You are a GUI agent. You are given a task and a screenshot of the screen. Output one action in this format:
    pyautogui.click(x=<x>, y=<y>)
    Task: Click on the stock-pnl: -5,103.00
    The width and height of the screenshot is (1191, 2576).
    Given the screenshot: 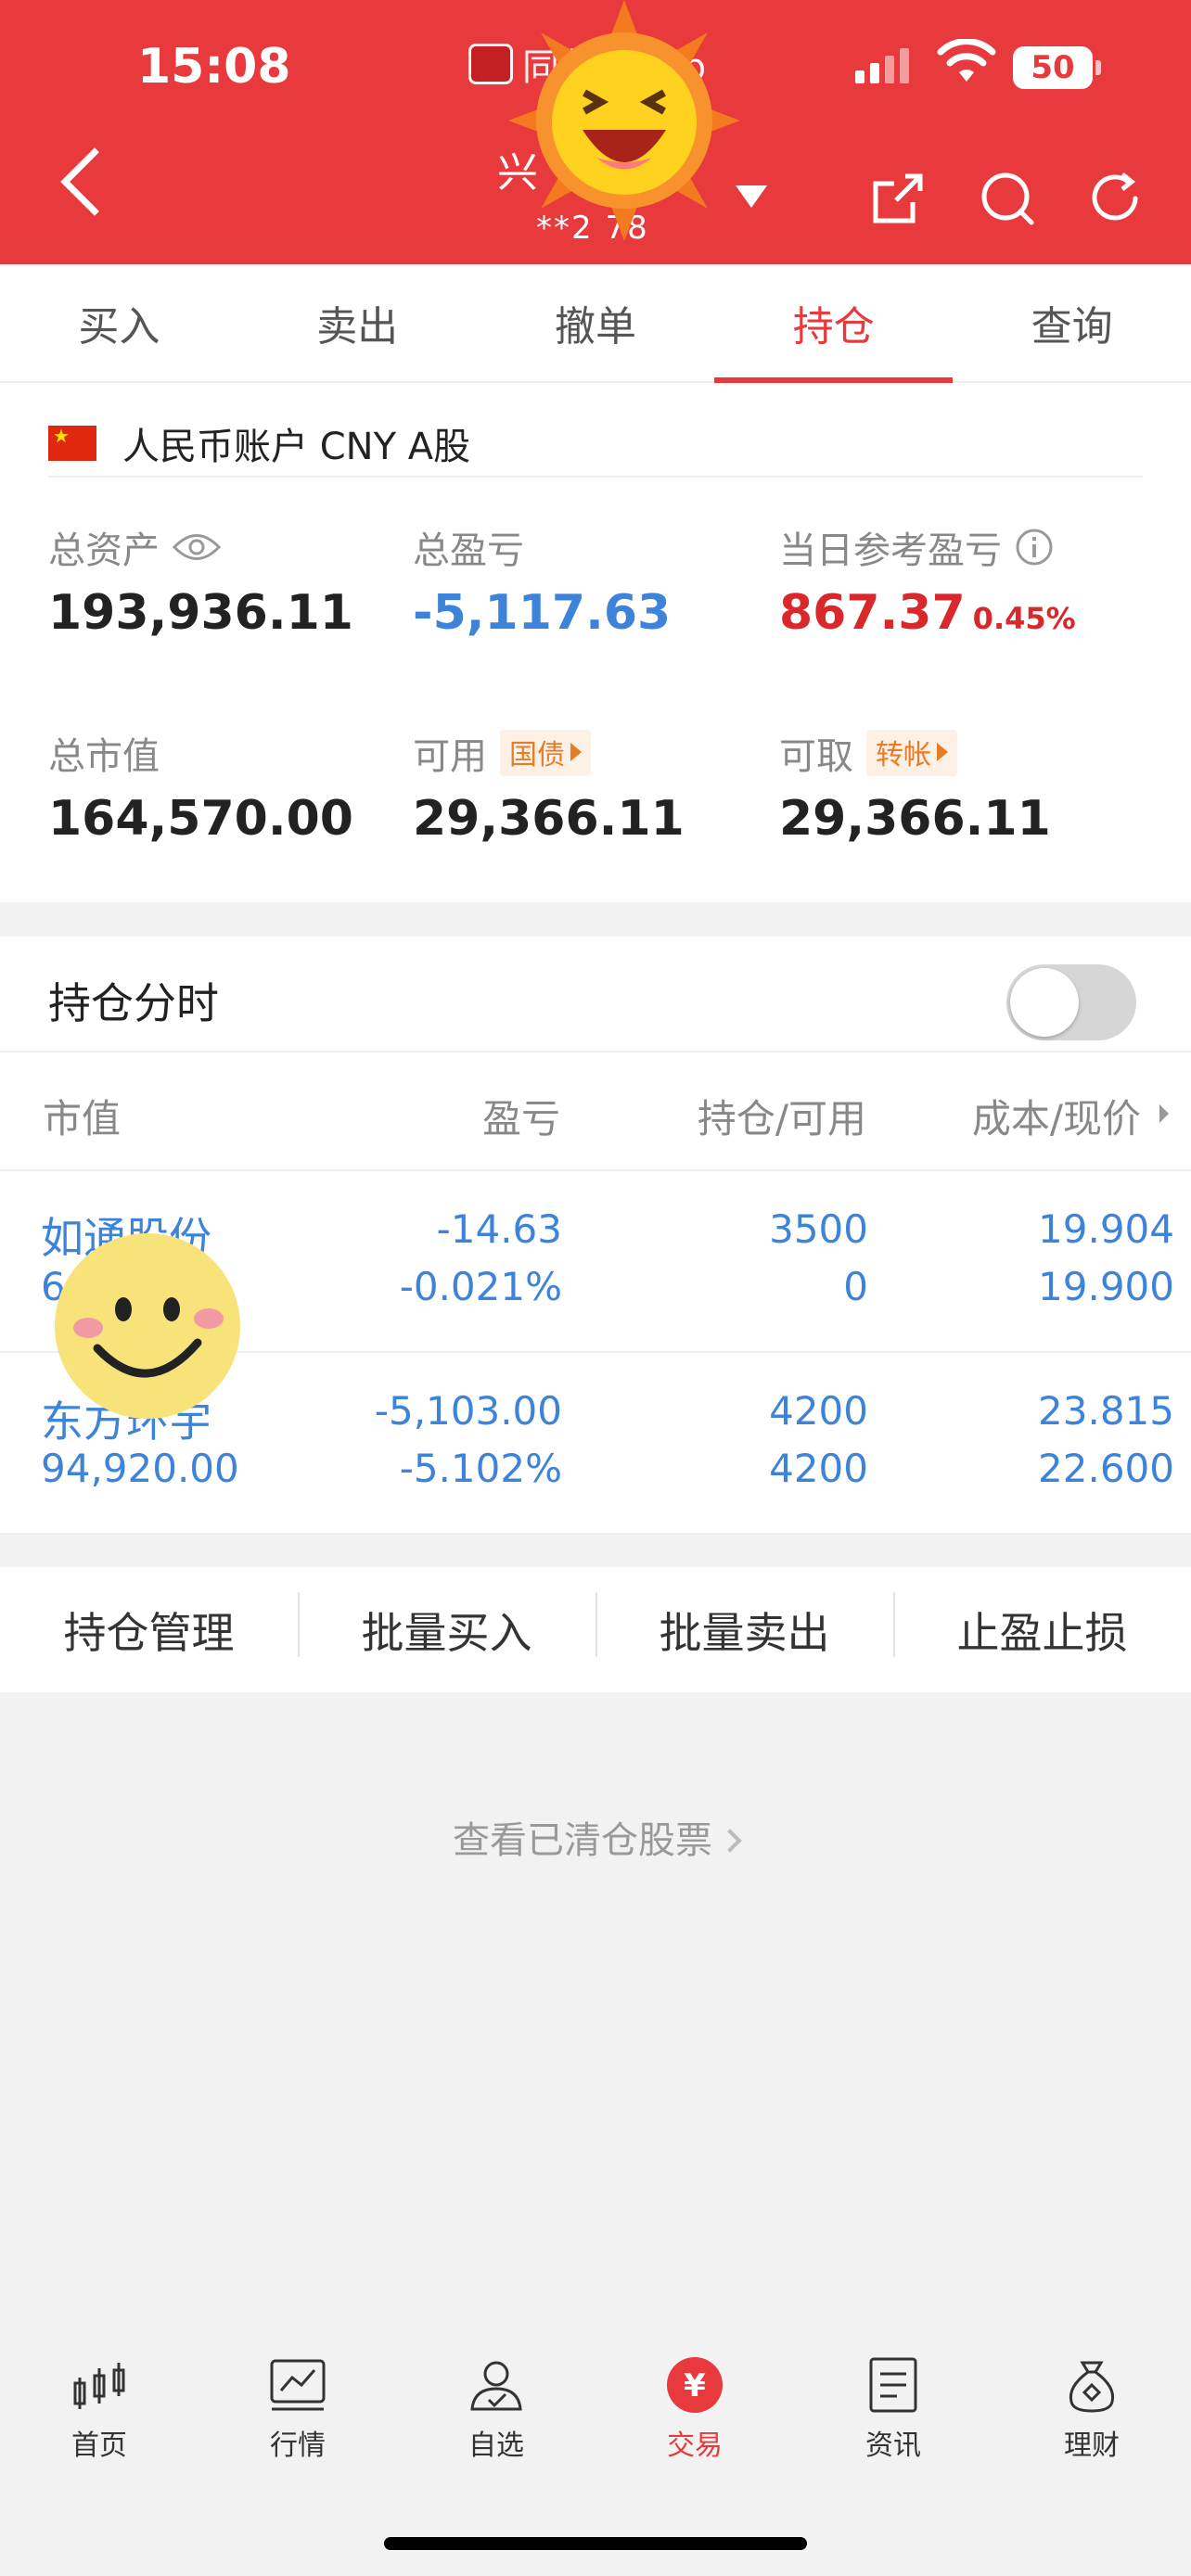 What is the action you would take?
    pyautogui.click(x=468, y=1411)
    